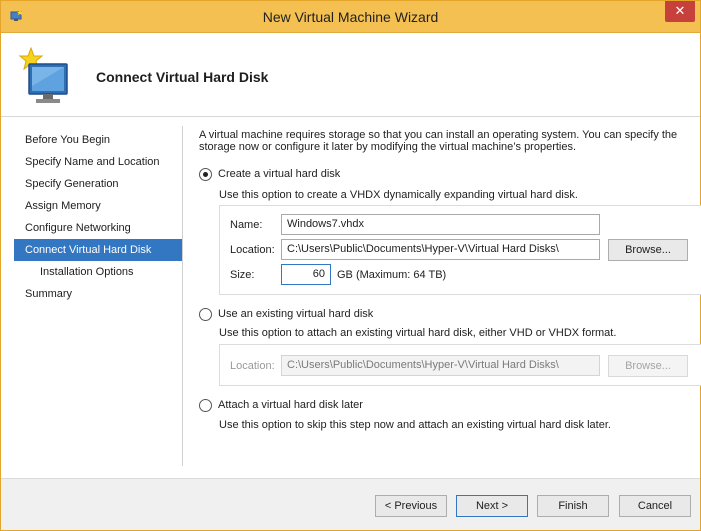  What do you see at coordinates (98, 228) in the screenshot?
I see `nav-step-configure-networking: Configure Networking` at bounding box center [98, 228].